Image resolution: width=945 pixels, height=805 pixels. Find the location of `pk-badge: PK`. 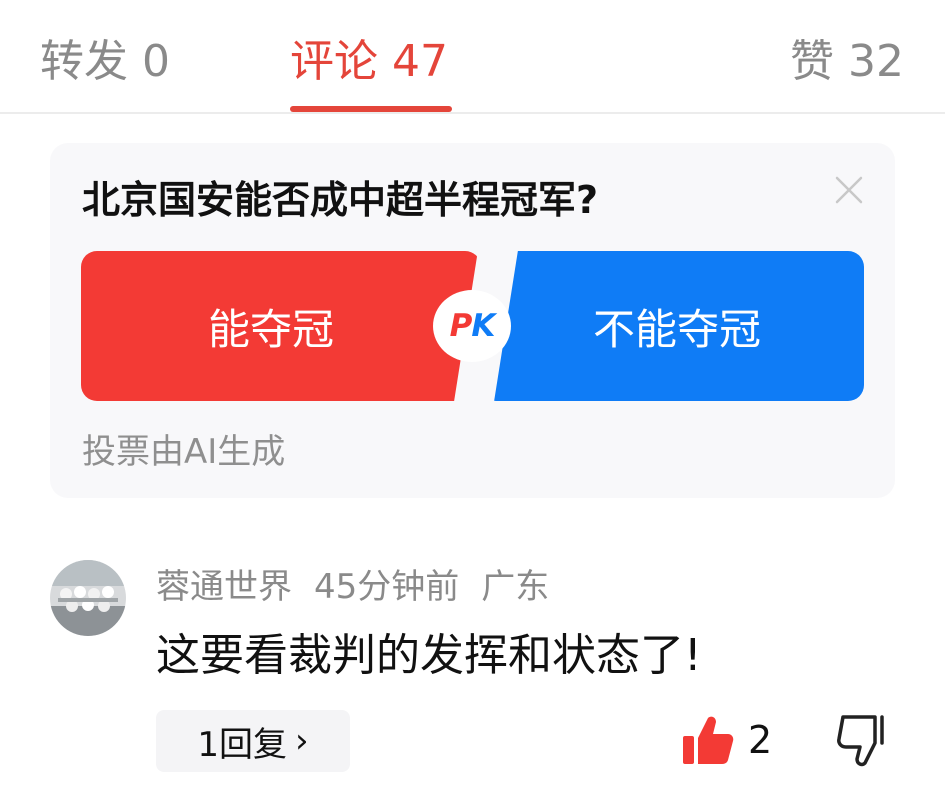

pk-badge: PK is located at coordinates (472, 326).